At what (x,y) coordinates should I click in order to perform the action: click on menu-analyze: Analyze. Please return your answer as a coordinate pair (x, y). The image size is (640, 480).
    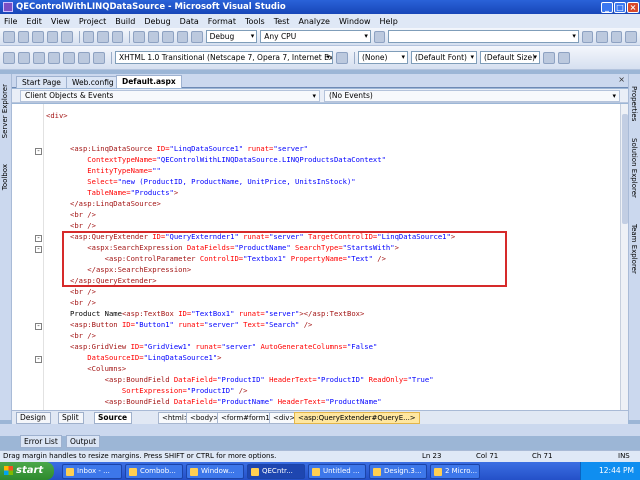
    Looking at the image, I should click on (314, 21).